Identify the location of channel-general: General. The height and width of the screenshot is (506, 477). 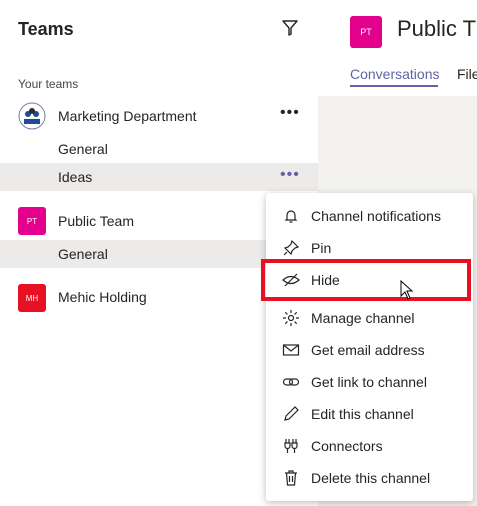
(159, 149).